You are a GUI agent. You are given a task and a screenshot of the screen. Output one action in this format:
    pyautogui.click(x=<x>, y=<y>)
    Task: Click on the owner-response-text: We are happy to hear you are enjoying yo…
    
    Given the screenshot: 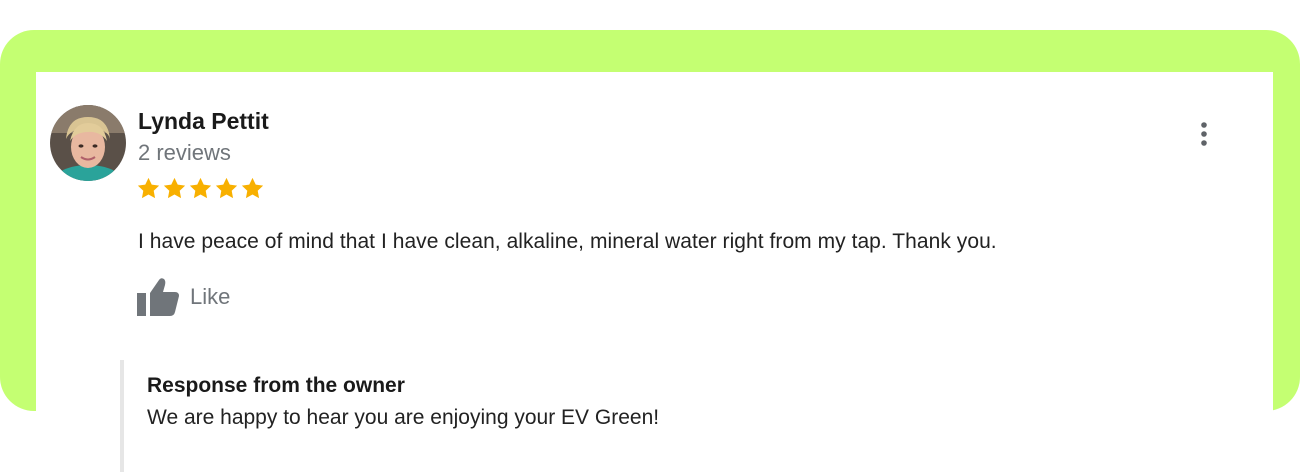 What is the action you would take?
    pyautogui.click(x=403, y=417)
    